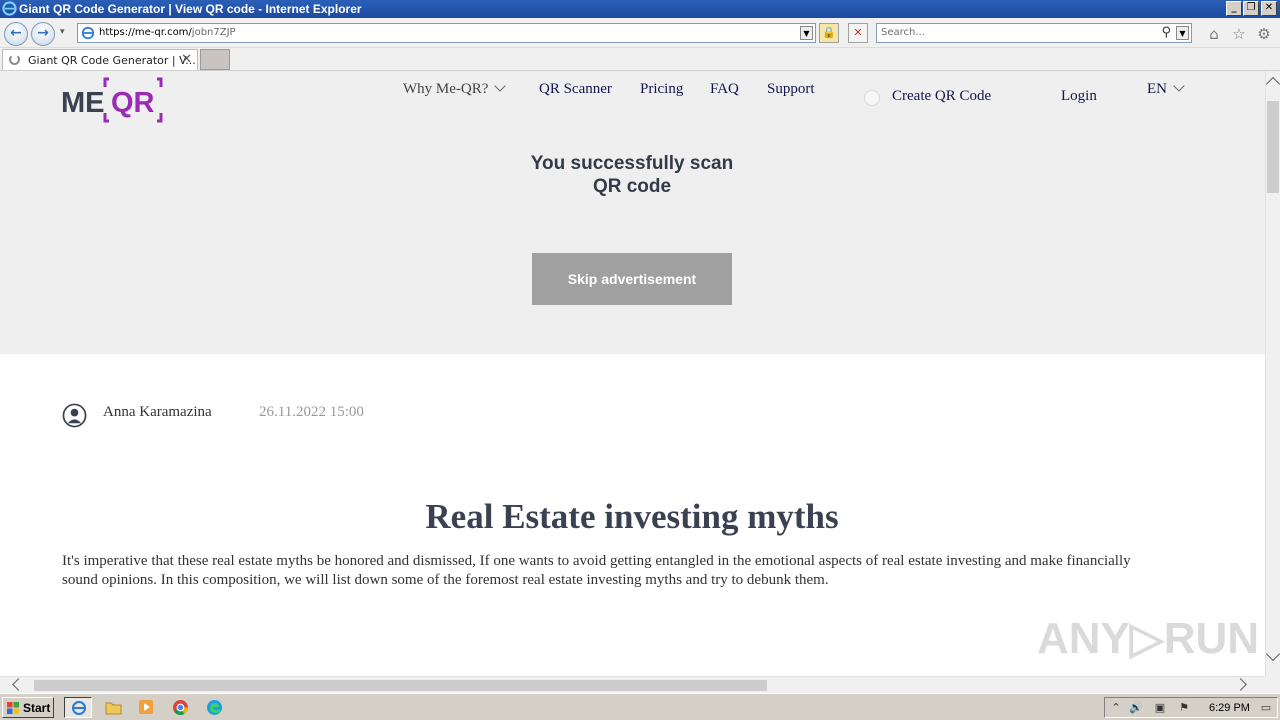  What do you see at coordinates (133, 103) in the screenshot?
I see `svg-text: QR` at bounding box center [133, 103].